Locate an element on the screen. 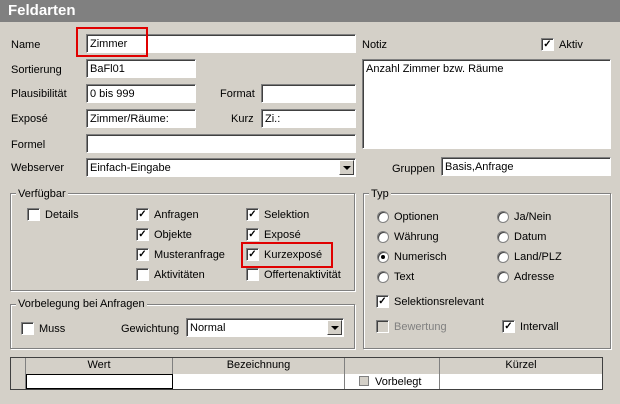 The height and width of the screenshot is (404, 620). aktivitaeten-checkbox is located at coordinates (142, 274).